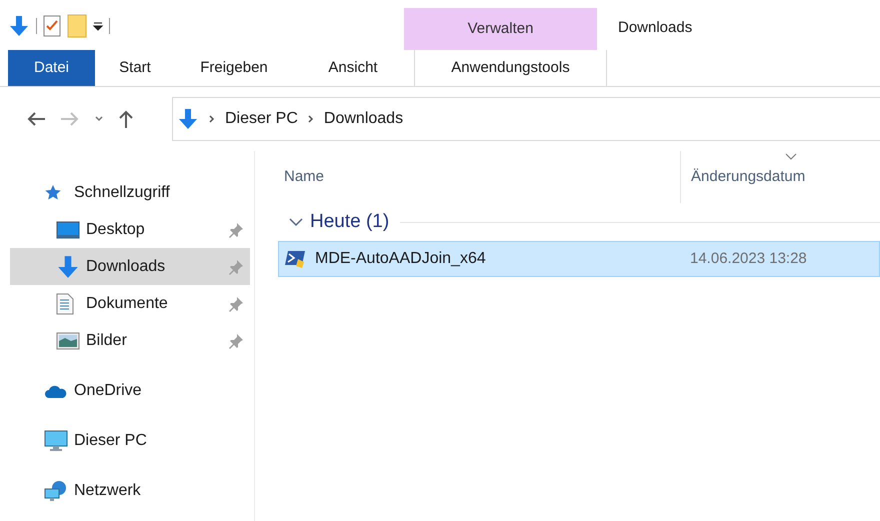 This screenshot has height=521, width=880. I want to click on properties-icon, so click(52, 26).